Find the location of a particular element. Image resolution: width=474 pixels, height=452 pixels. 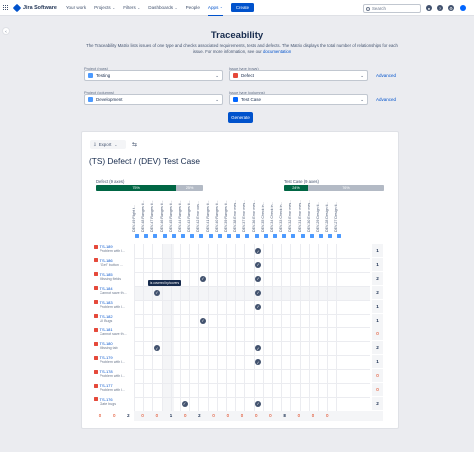

app-switcher-icon is located at coordinates (6, 7).